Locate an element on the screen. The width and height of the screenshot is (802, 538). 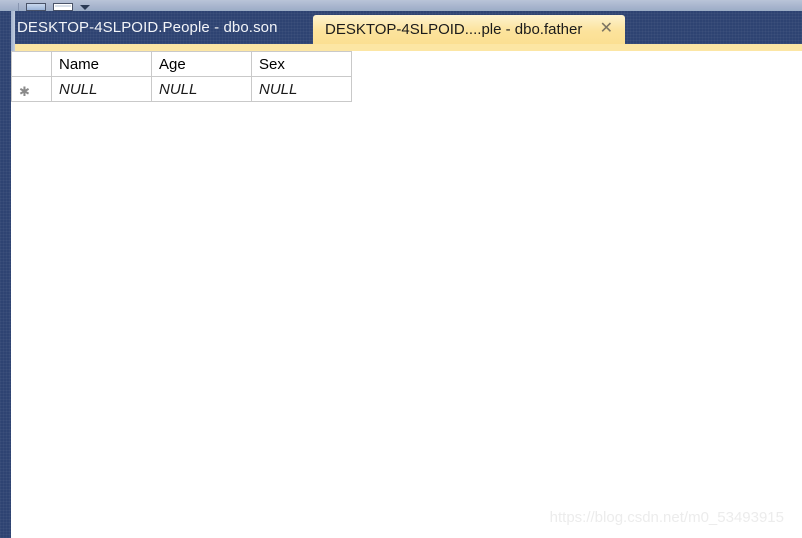
row-header-corner is located at coordinates (31, 64).